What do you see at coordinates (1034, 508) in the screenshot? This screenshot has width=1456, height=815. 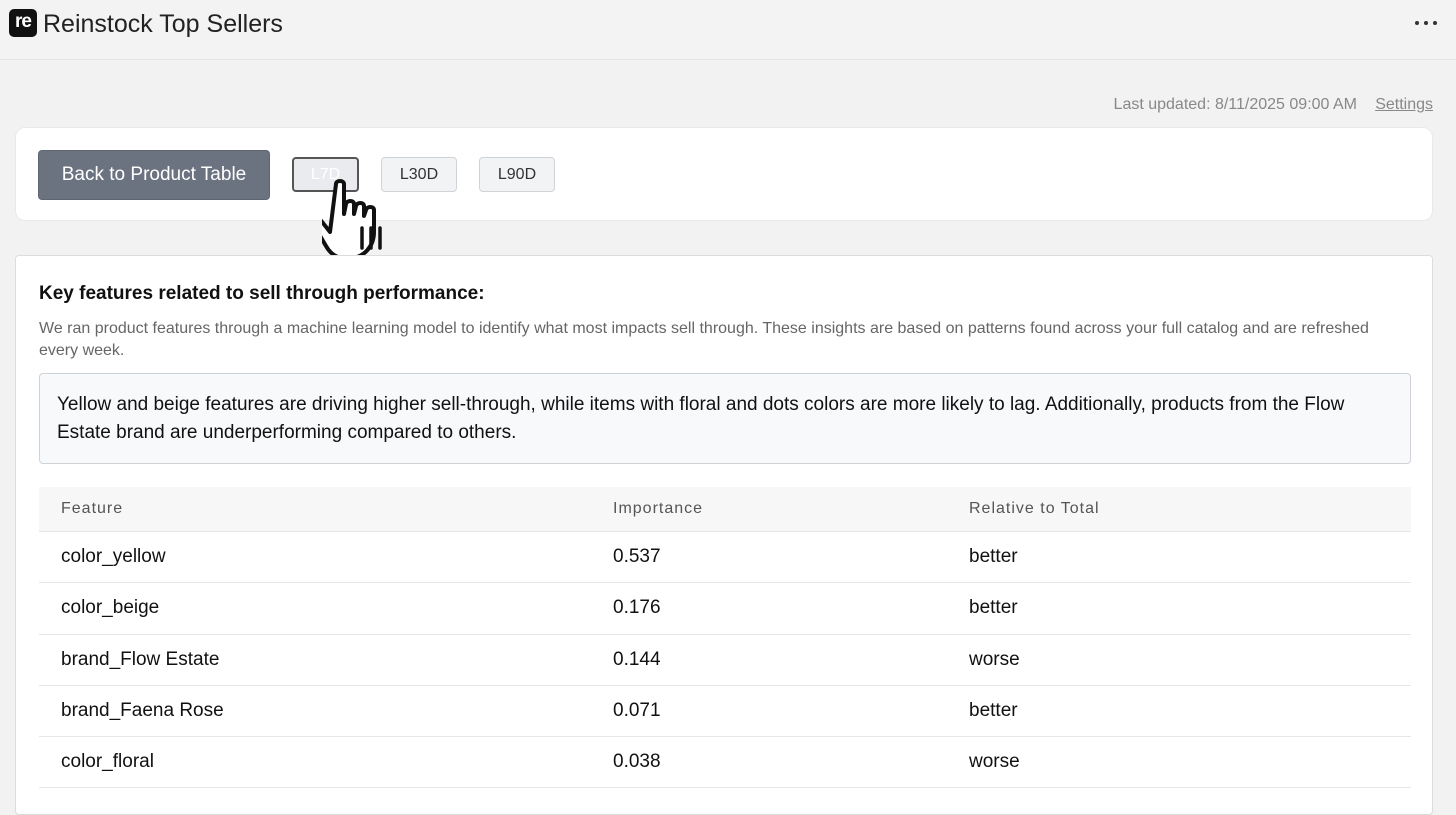 I see `column-header-relative: Relative to Total` at bounding box center [1034, 508].